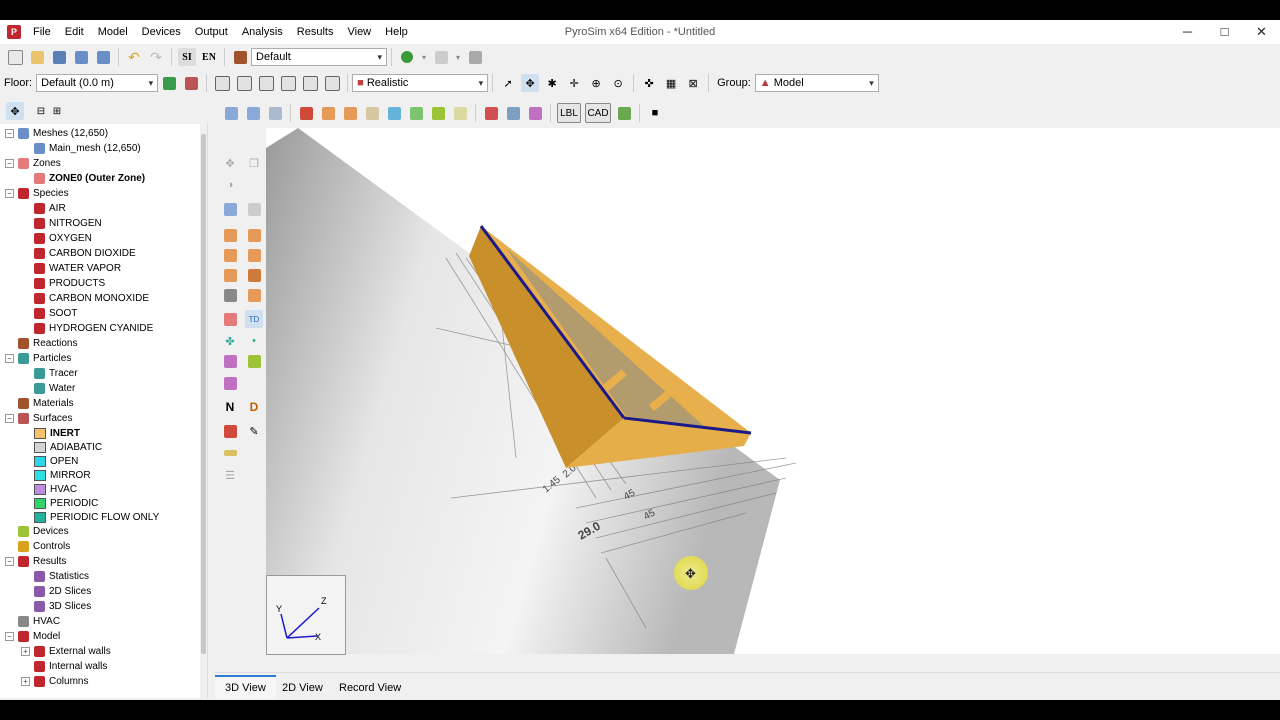 The width and height of the screenshot is (1280, 720). I want to click on tree-species-item: CARBON MONOXIDE, so click(91, 298).